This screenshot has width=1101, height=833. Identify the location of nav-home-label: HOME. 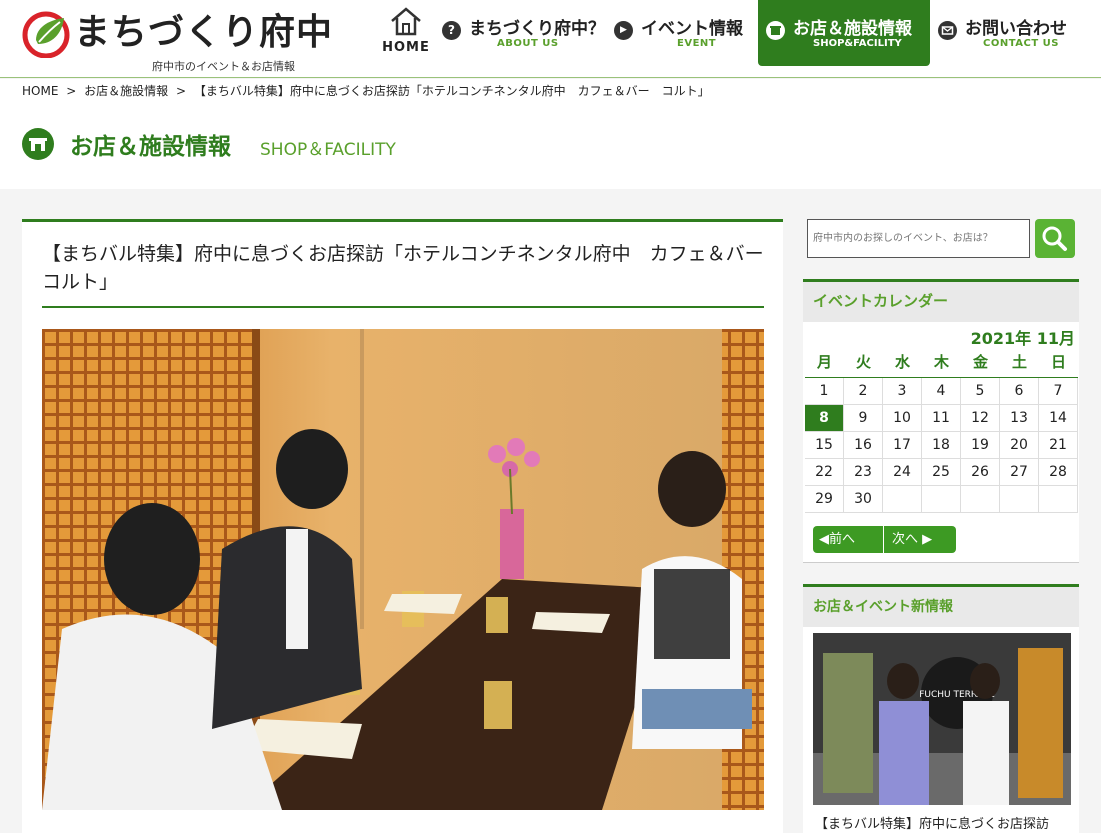
(406, 47).